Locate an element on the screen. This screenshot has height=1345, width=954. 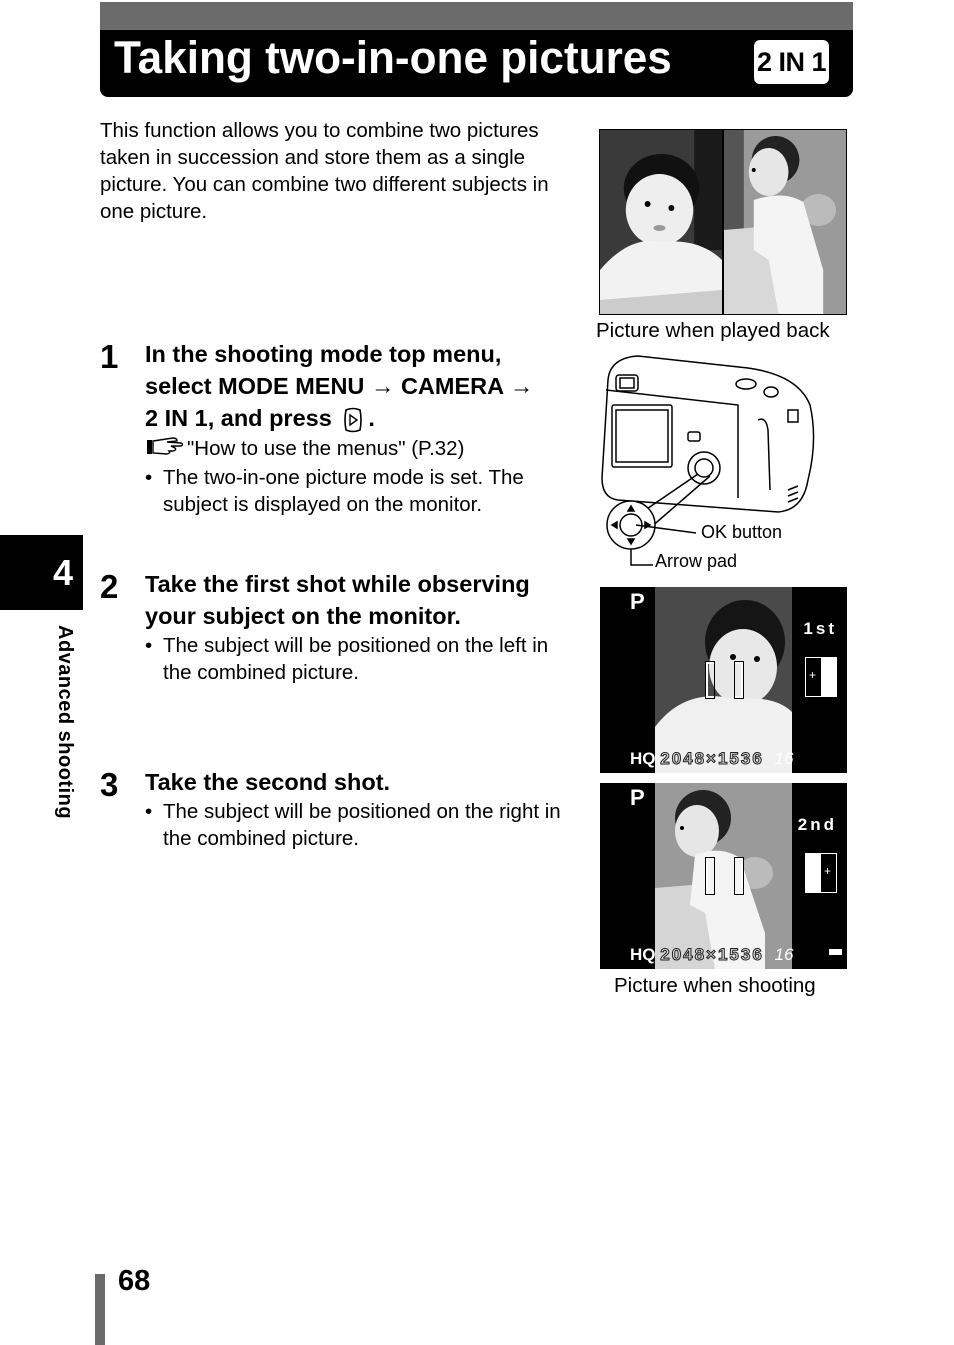
playback-photo is located at coordinates (723, 222).